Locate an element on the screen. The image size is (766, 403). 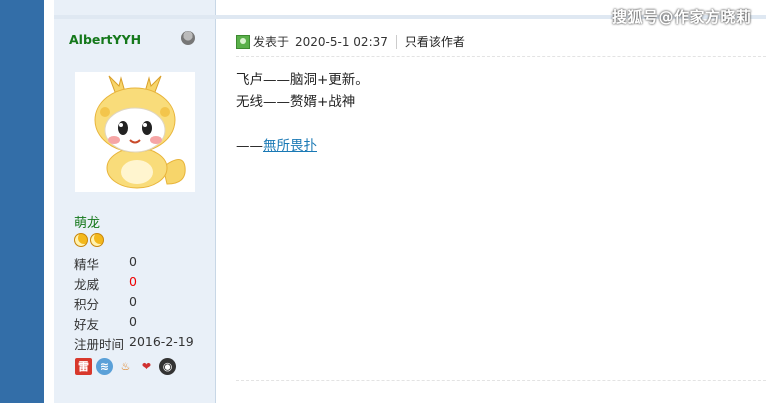
author-name-link: AlbertYYH is located at coordinates (105, 39).